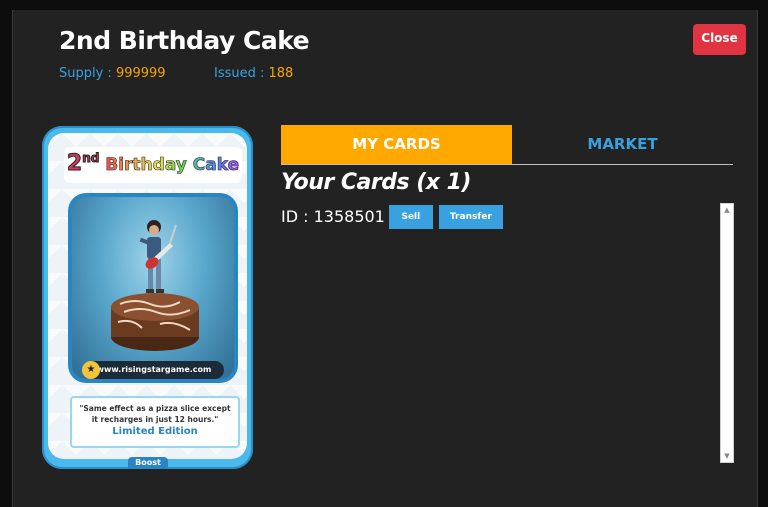  Describe the element at coordinates (87, 73) in the screenshot. I see `supply-label: Supply :` at that location.